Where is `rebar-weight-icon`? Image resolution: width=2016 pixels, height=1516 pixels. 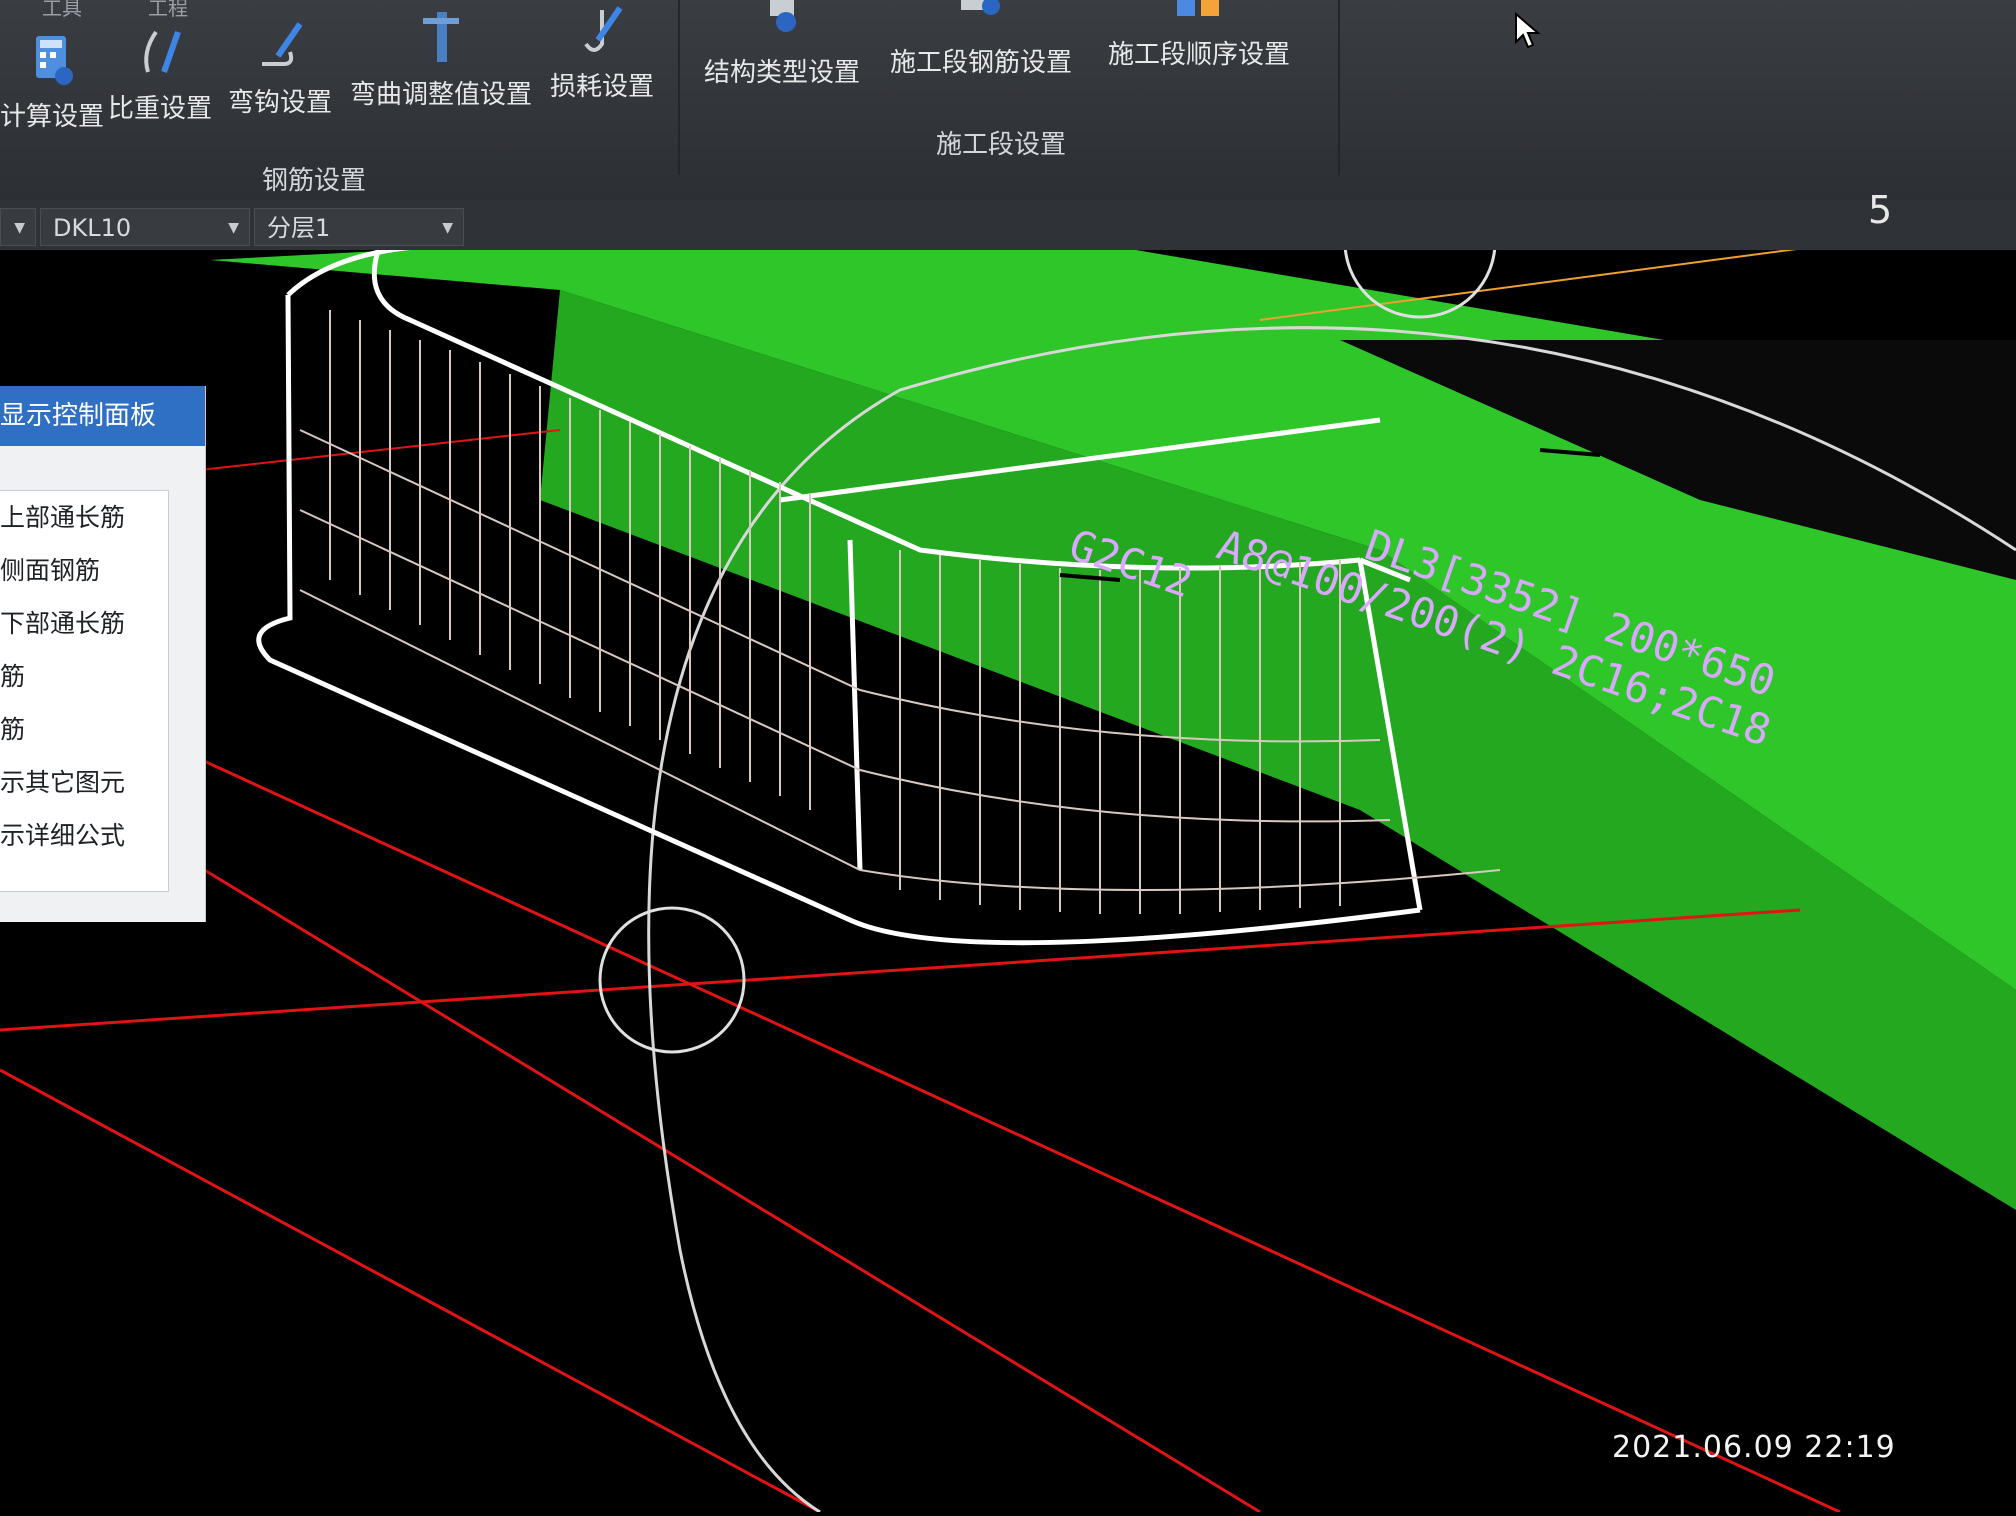
rebar-weight-icon is located at coordinates (160, 52).